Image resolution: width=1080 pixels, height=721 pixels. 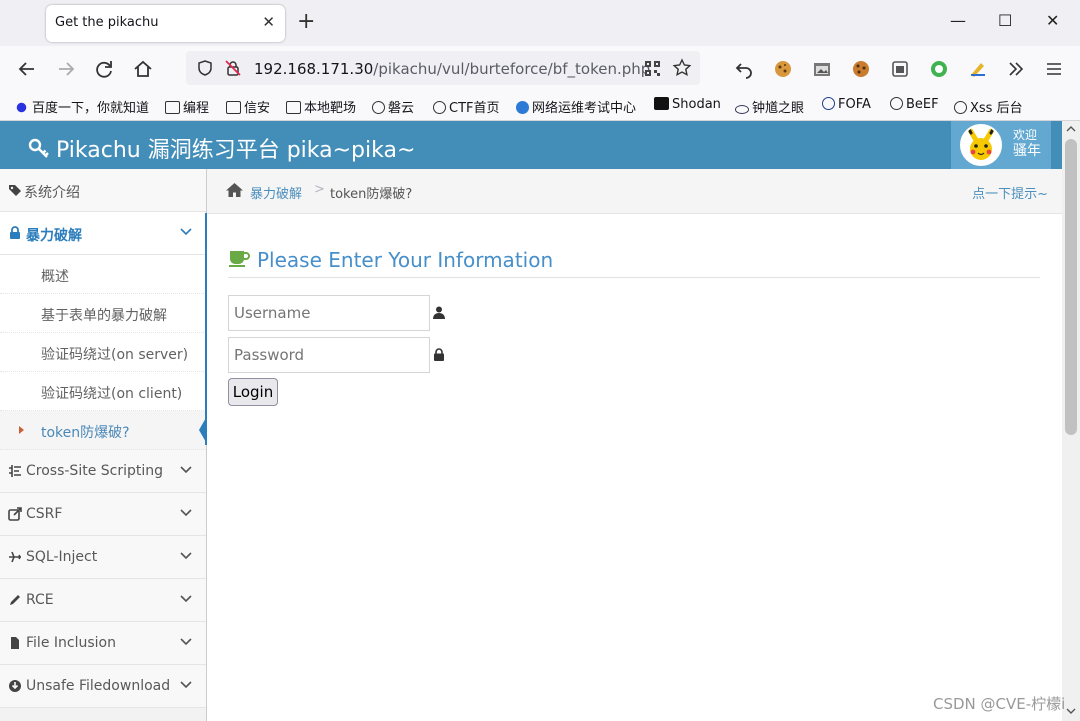 I want to click on bookmark-baidu: 百度一下，你就知道, so click(x=81, y=106).